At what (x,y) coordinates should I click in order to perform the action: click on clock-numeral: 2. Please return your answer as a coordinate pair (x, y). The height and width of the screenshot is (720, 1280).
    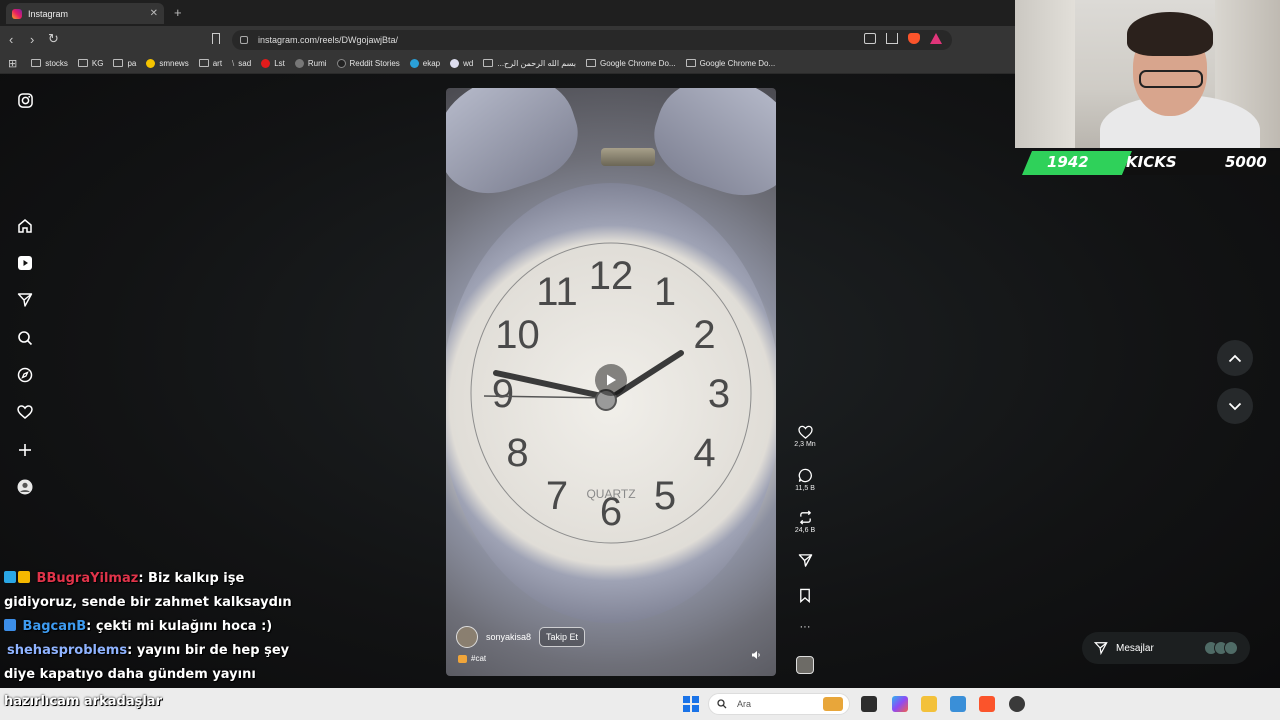
    Looking at the image, I should click on (704, 335).